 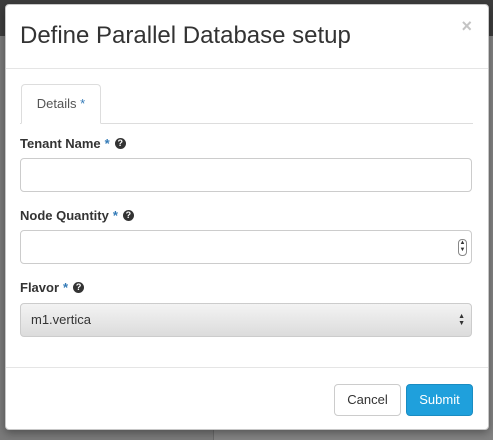 I want to click on tenant-name-input, so click(x=246, y=175).